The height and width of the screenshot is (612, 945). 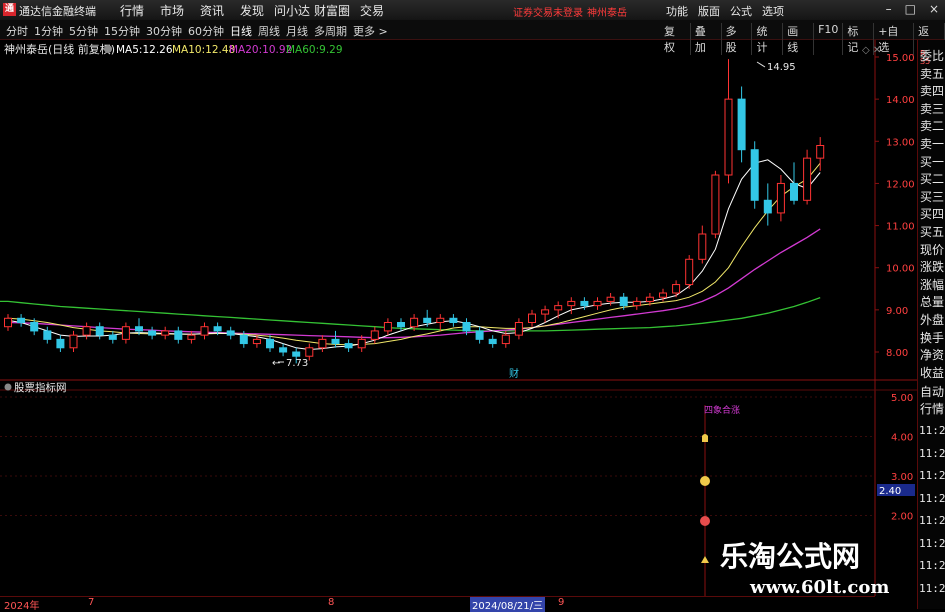 What do you see at coordinates (297, 31) in the screenshot?
I see `tab-monthly: 月线` at bounding box center [297, 31].